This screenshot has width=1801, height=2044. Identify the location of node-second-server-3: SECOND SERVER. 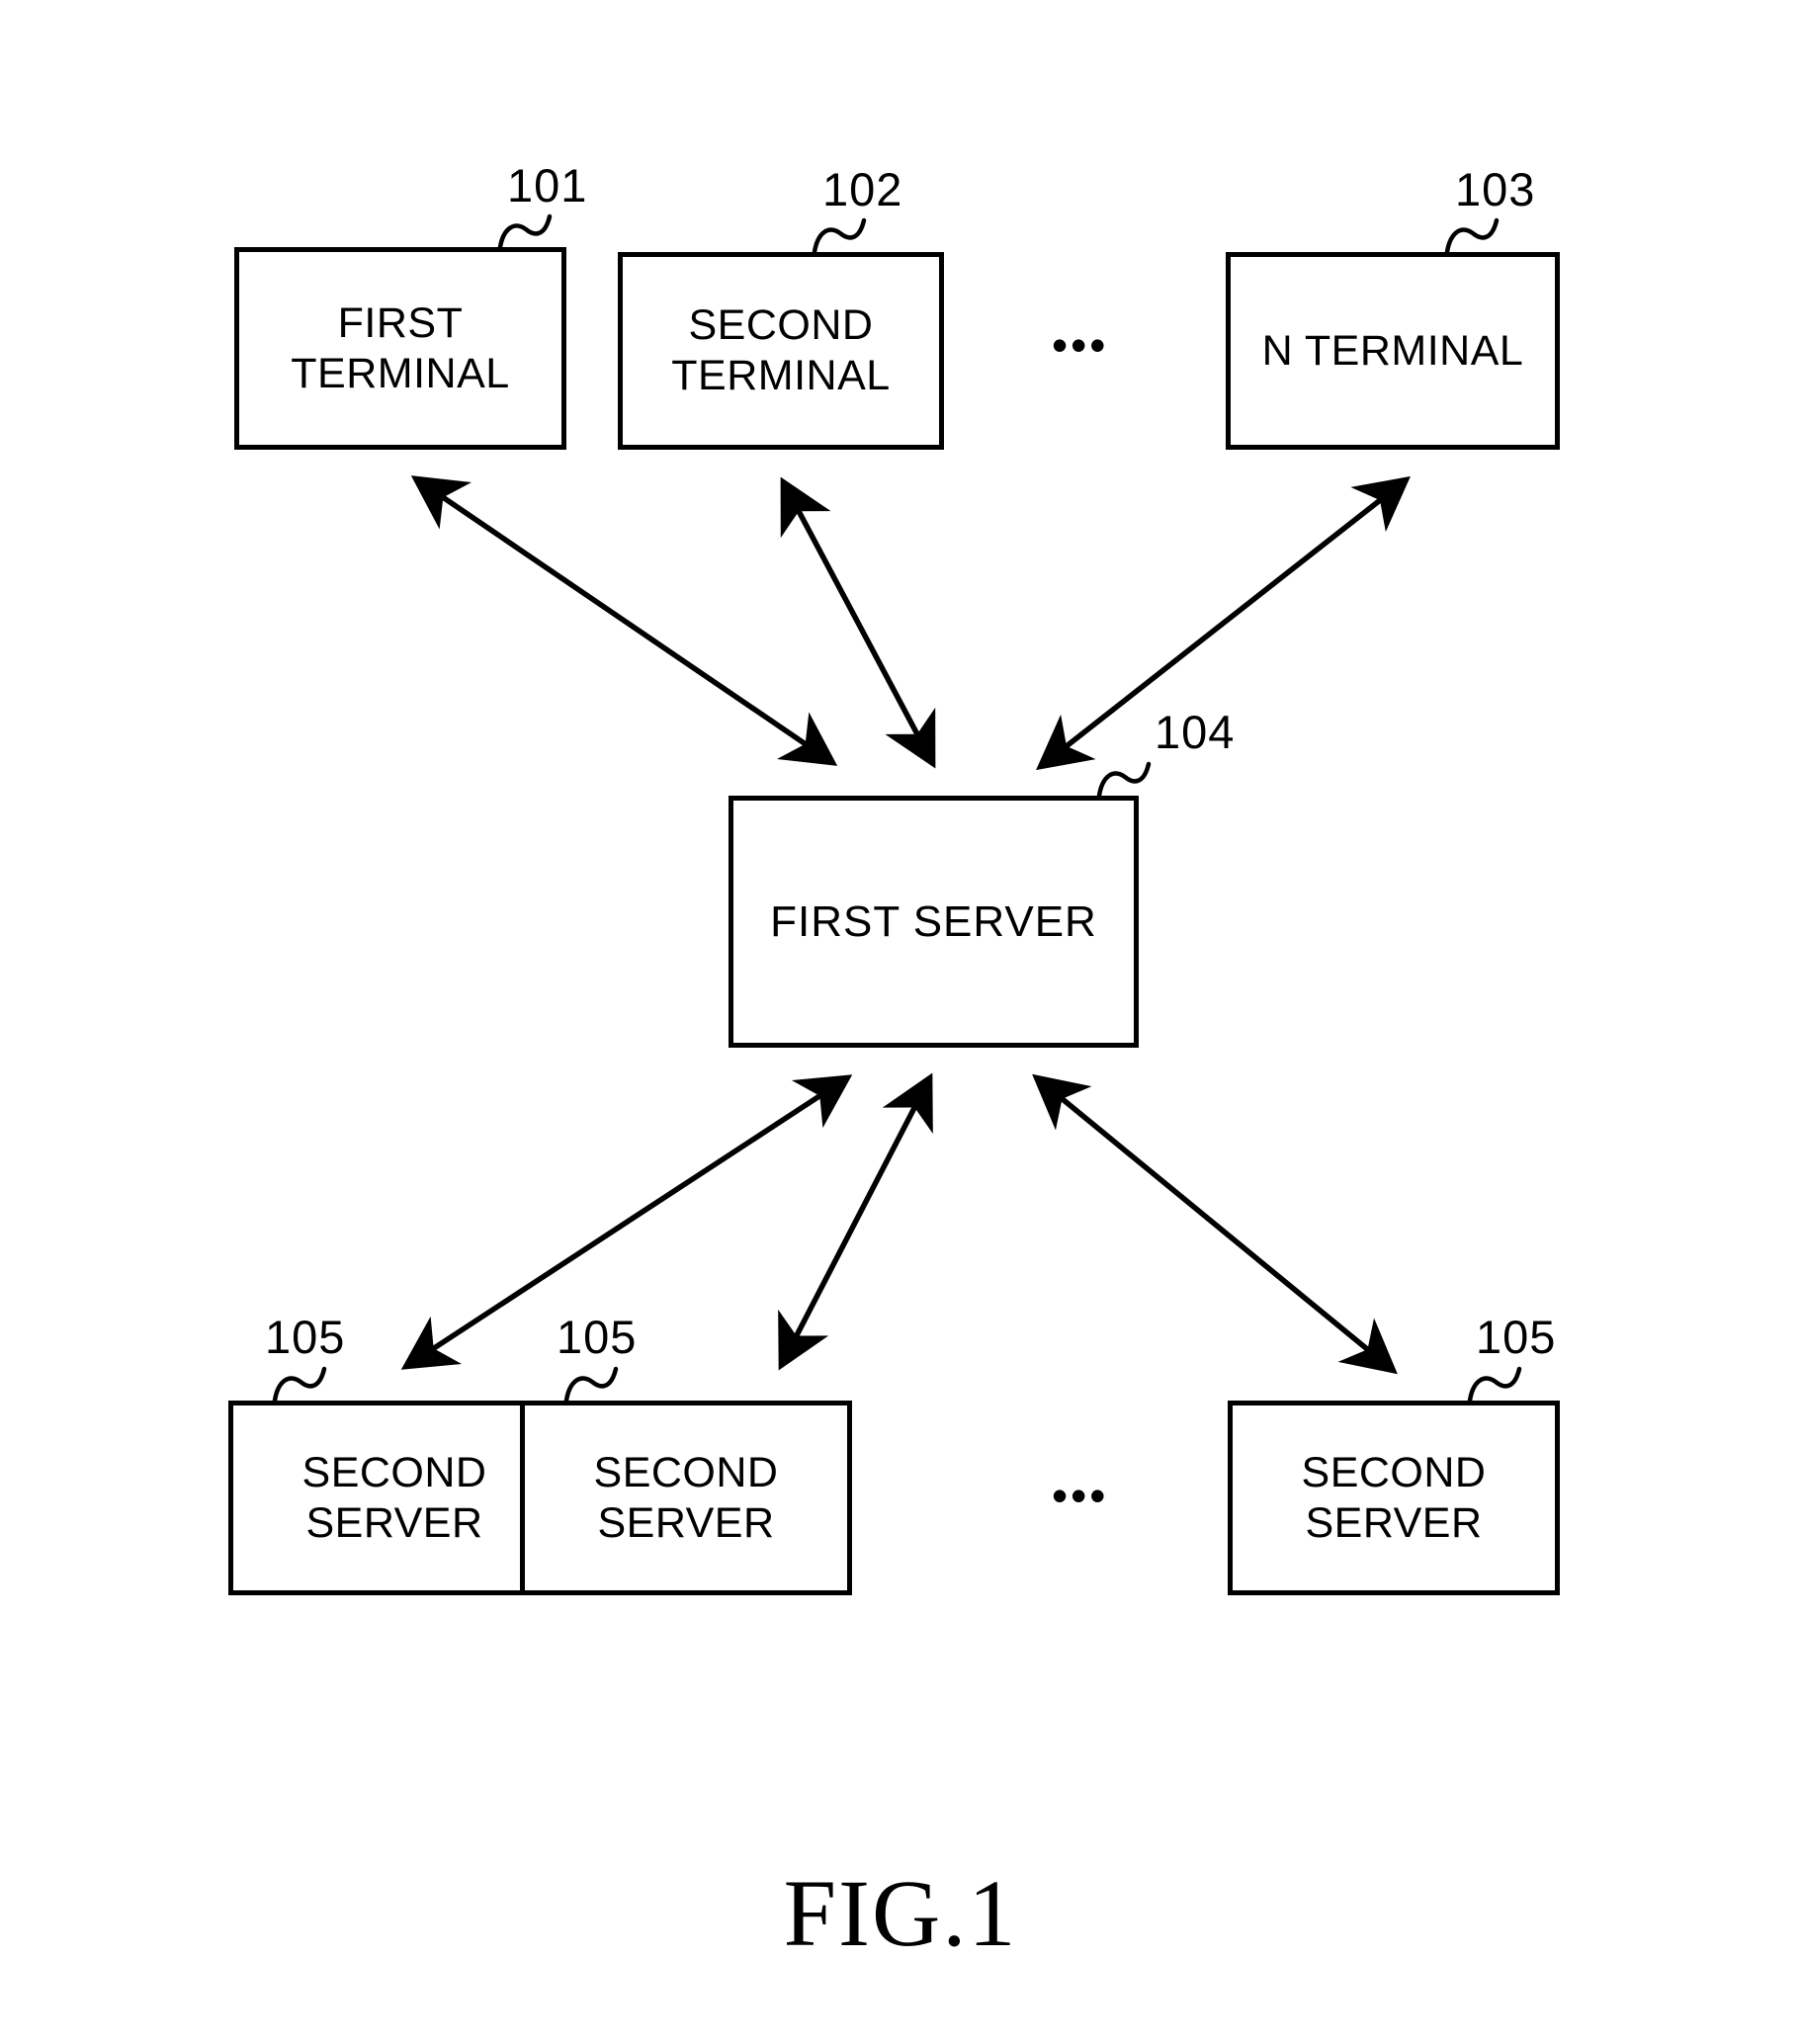
(1394, 1498).